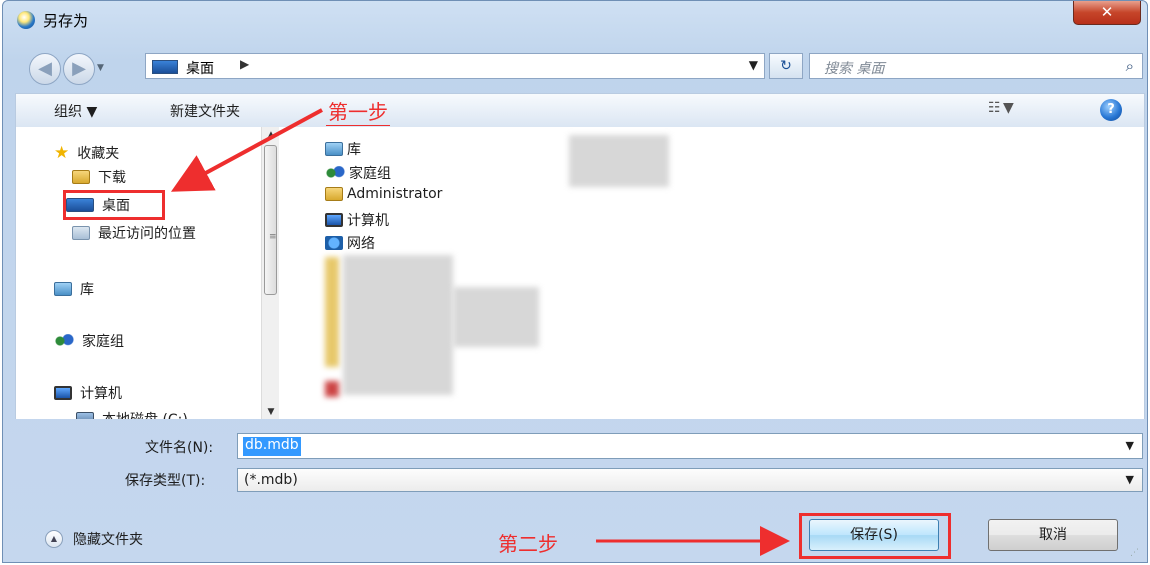 This screenshot has height=565, width=1150. I want to click on user-folder-icon, so click(334, 194).